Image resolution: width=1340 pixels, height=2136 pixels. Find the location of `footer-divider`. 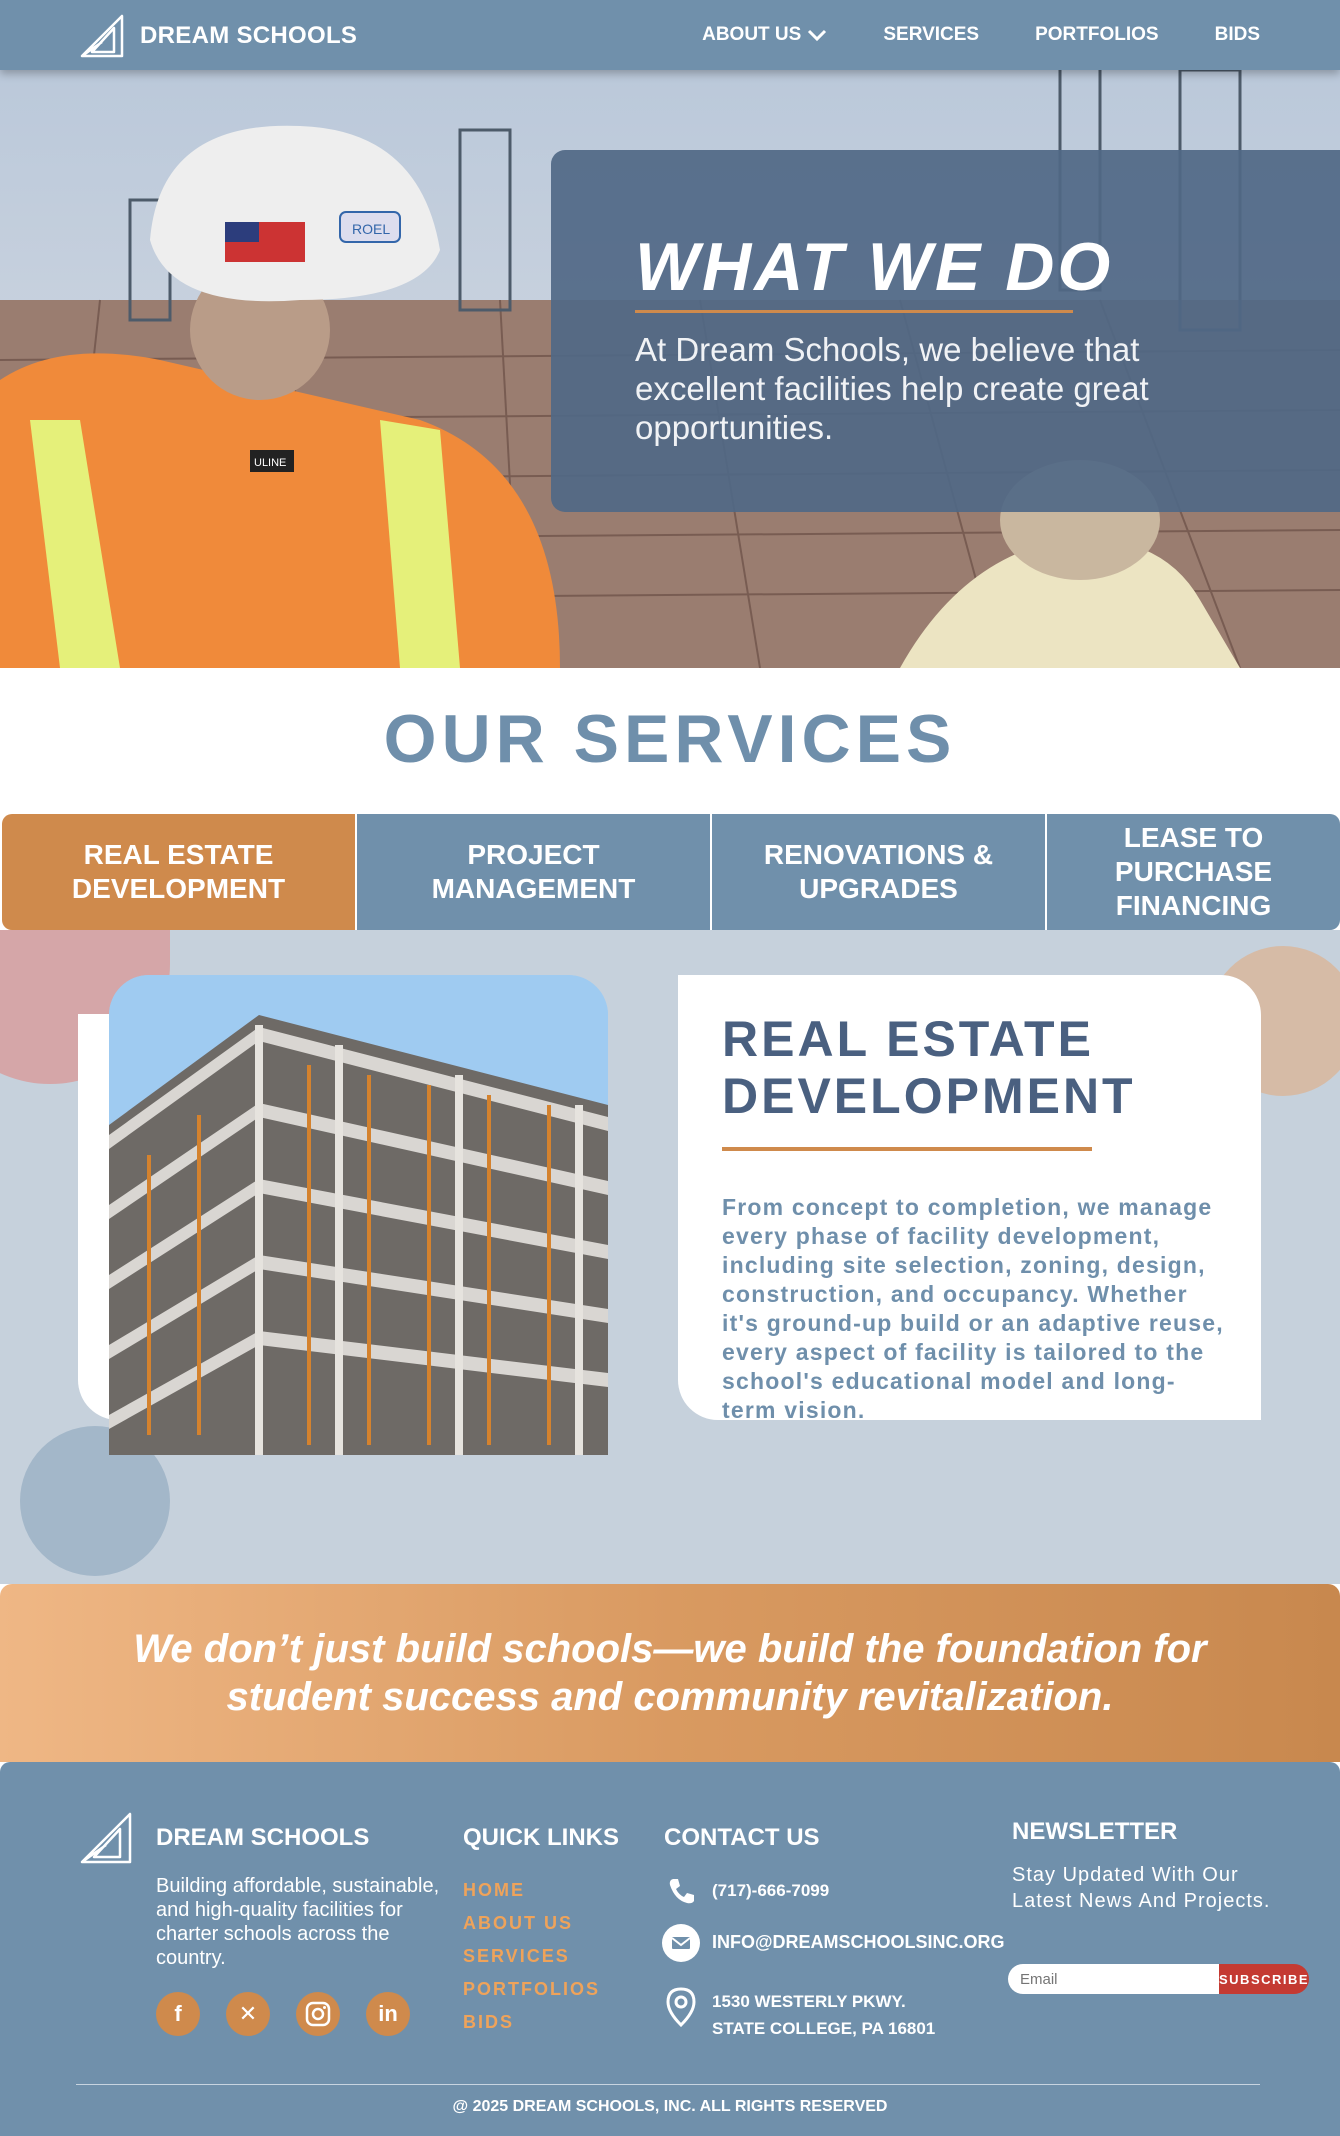

footer-divider is located at coordinates (668, 2084).